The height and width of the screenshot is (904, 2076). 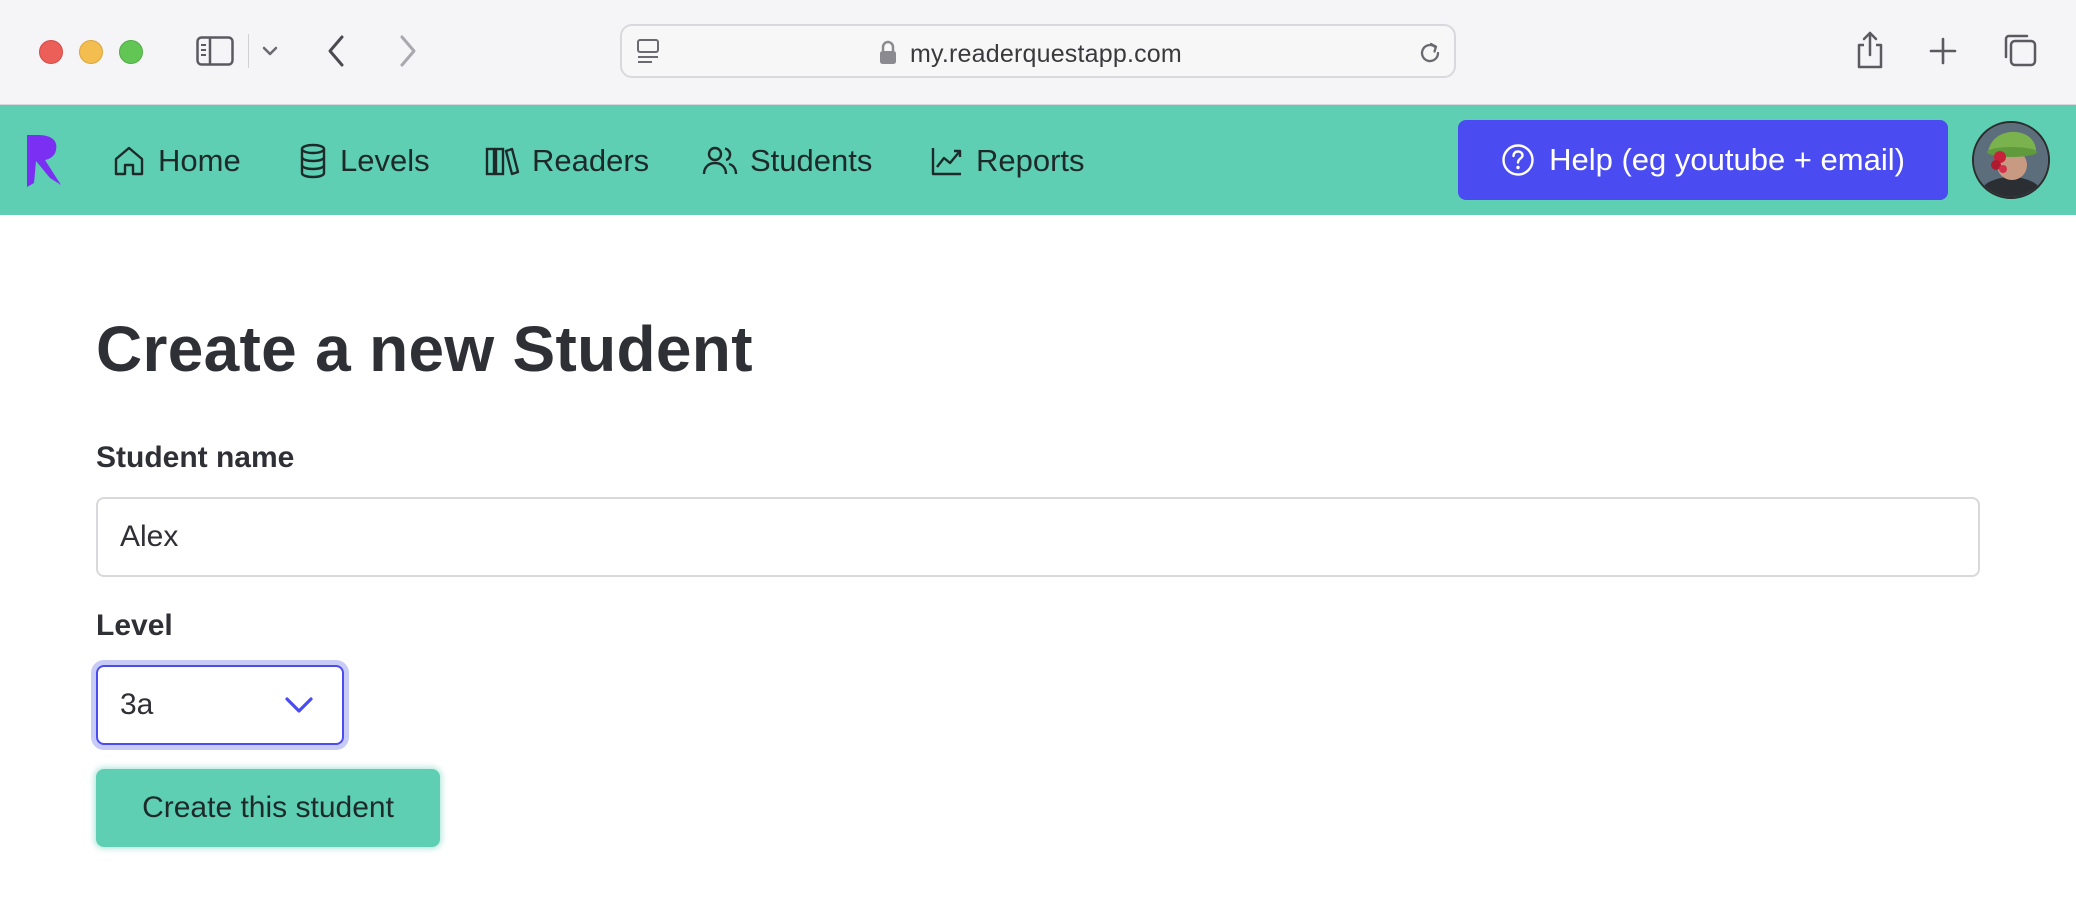 I want to click on page-title: Create a new Student, so click(x=424, y=349).